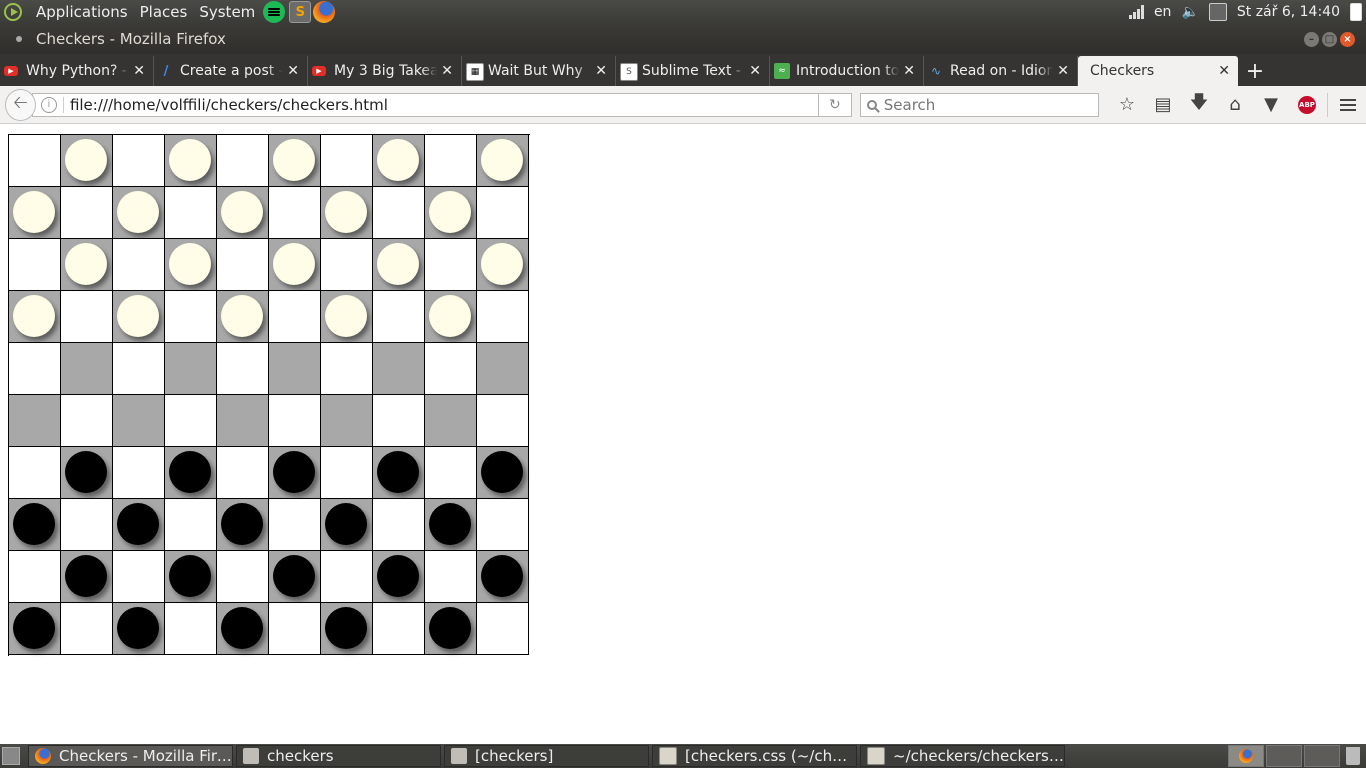 This screenshot has height=768, width=1366. Describe the element at coordinates (82, 12) in the screenshot. I see `applications-menu: Applications` at that location.